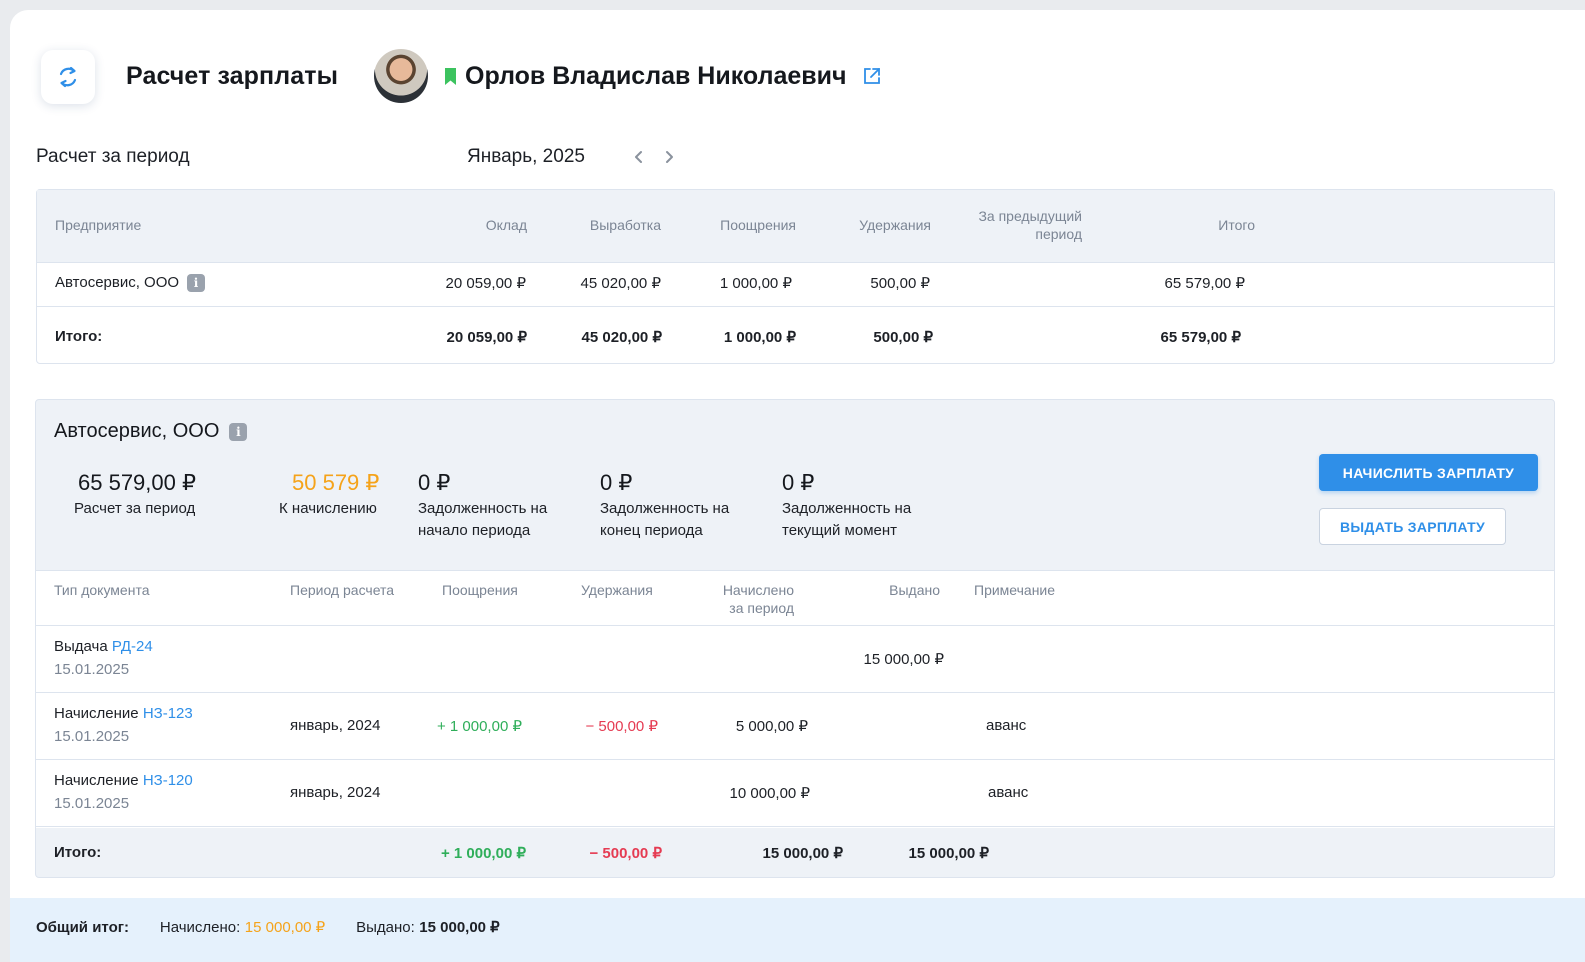  What do you see at coordinates (914, 590) in the screenshot?
I see `col-paid: Выдано` at bounding box center [914, 590].